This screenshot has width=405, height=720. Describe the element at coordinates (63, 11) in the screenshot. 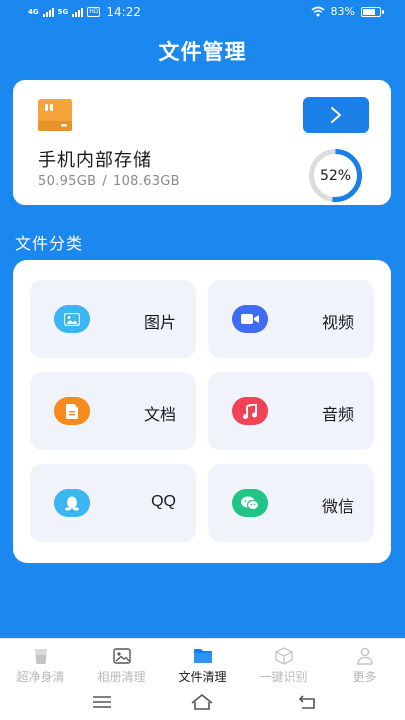

I see `signal-label-2: 5G` at that location.